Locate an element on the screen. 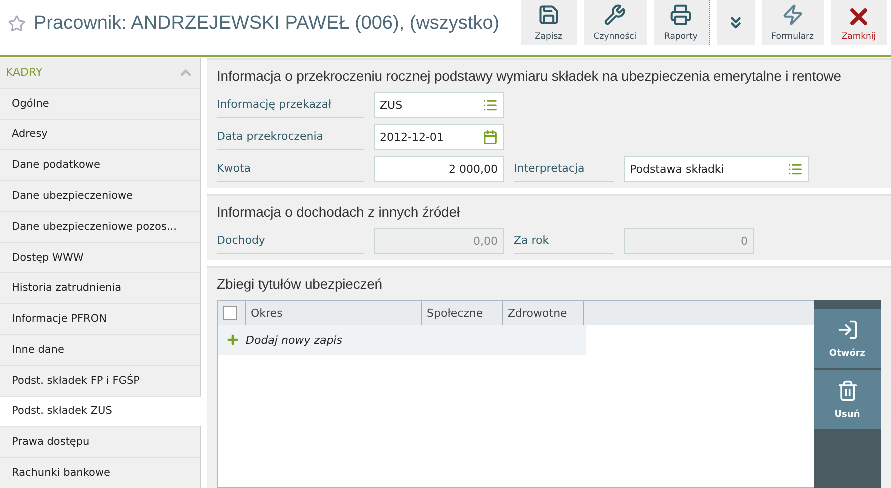 This screenshot has height=488, width=891. input-field: Podstawa składki is located at coordinates (716, 169).